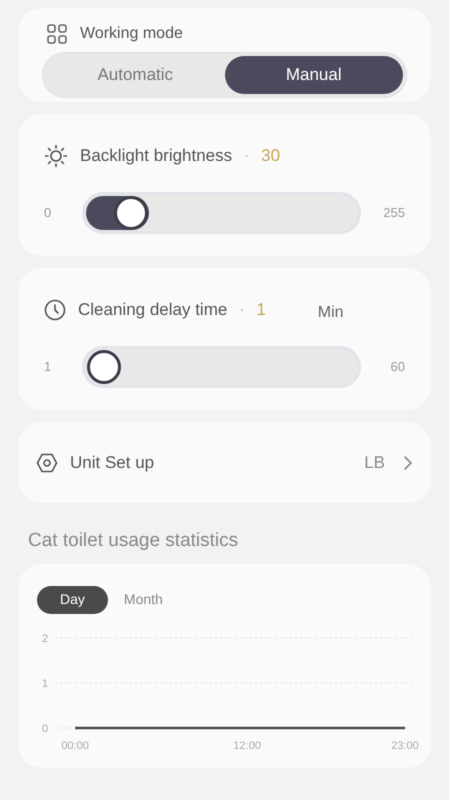 This screenshot has height=800, width=449. I want to click on y-tick-label: 1, so click(45, 684).